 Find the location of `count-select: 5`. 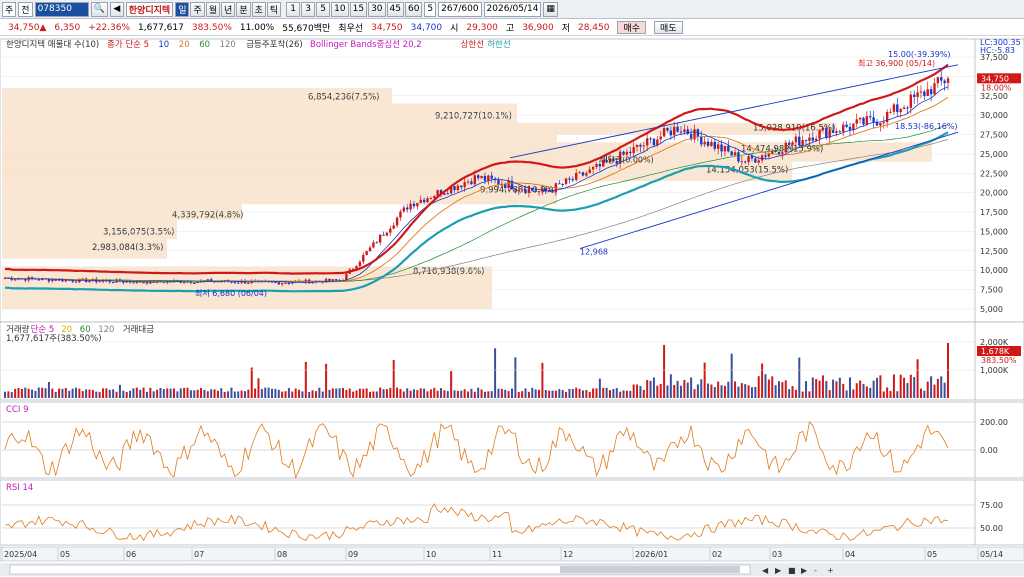

count-select: 5 is located at coordinates (430, 9).